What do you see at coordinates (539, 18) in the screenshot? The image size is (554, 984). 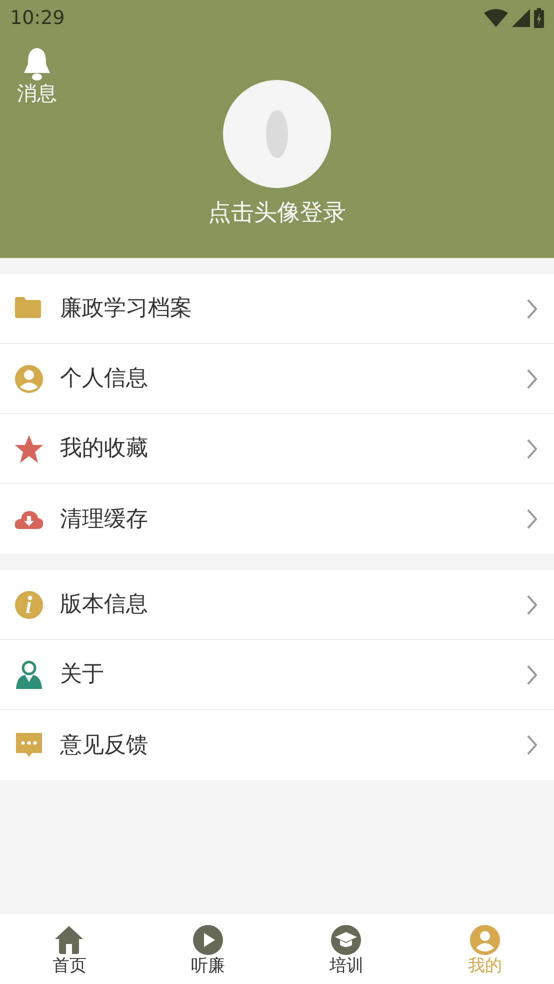 I see `battery-icon` at bounding box center [539, 18].